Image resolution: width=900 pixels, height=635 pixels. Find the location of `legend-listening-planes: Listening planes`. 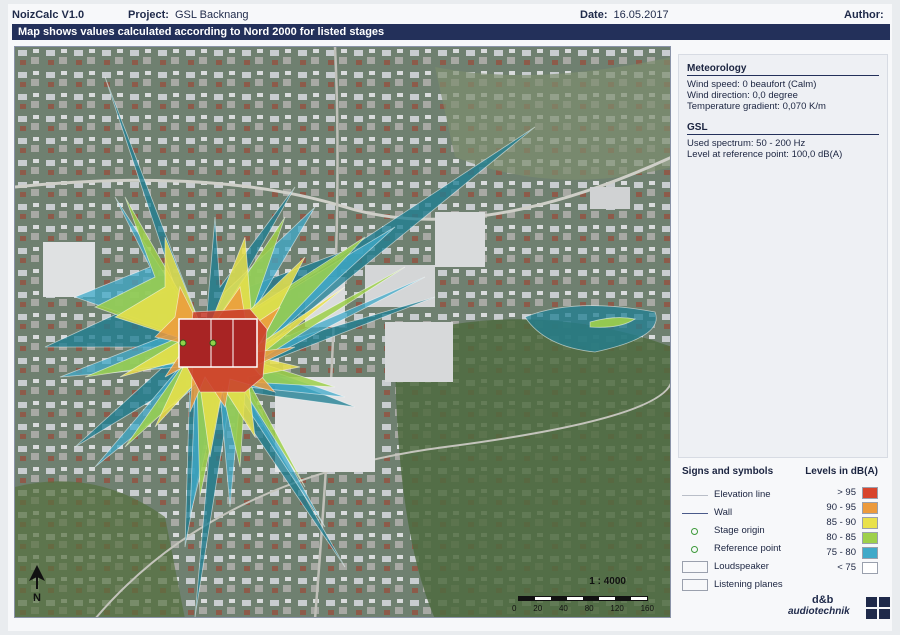

legend-listening-planes: Listening planes is located at coordinates (733, 585).